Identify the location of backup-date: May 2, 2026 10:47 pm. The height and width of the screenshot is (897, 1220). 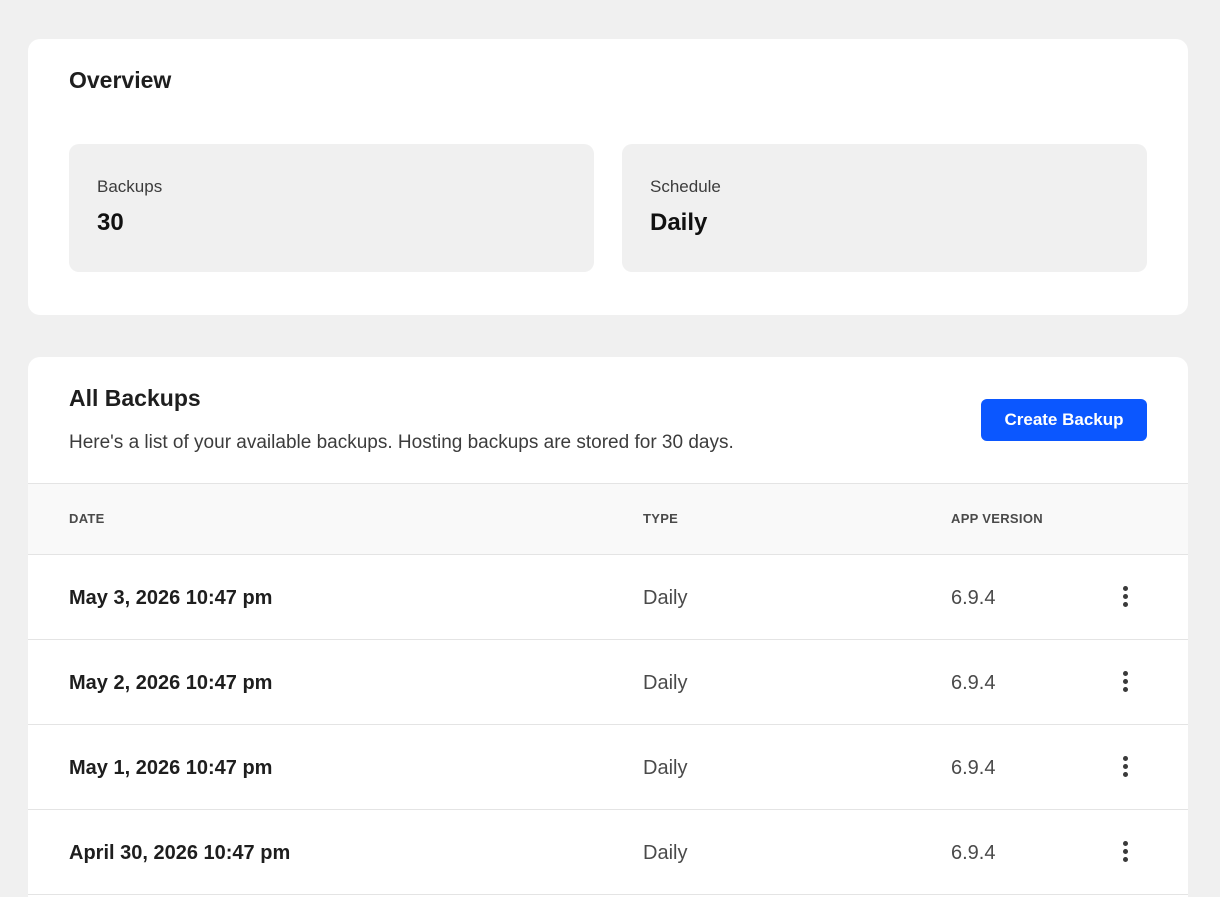
(171, 683).